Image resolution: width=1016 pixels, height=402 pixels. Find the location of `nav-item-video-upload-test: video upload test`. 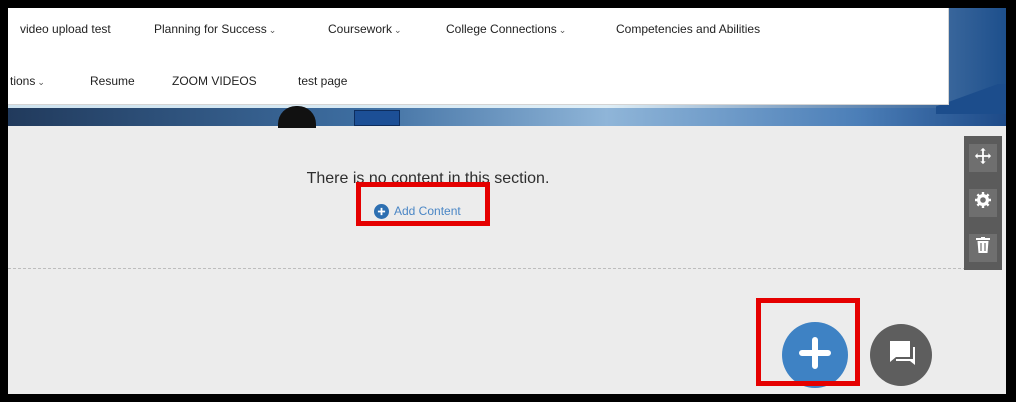

nav-item-video-upload-test: video upload test is located at coordinates (65, 29).